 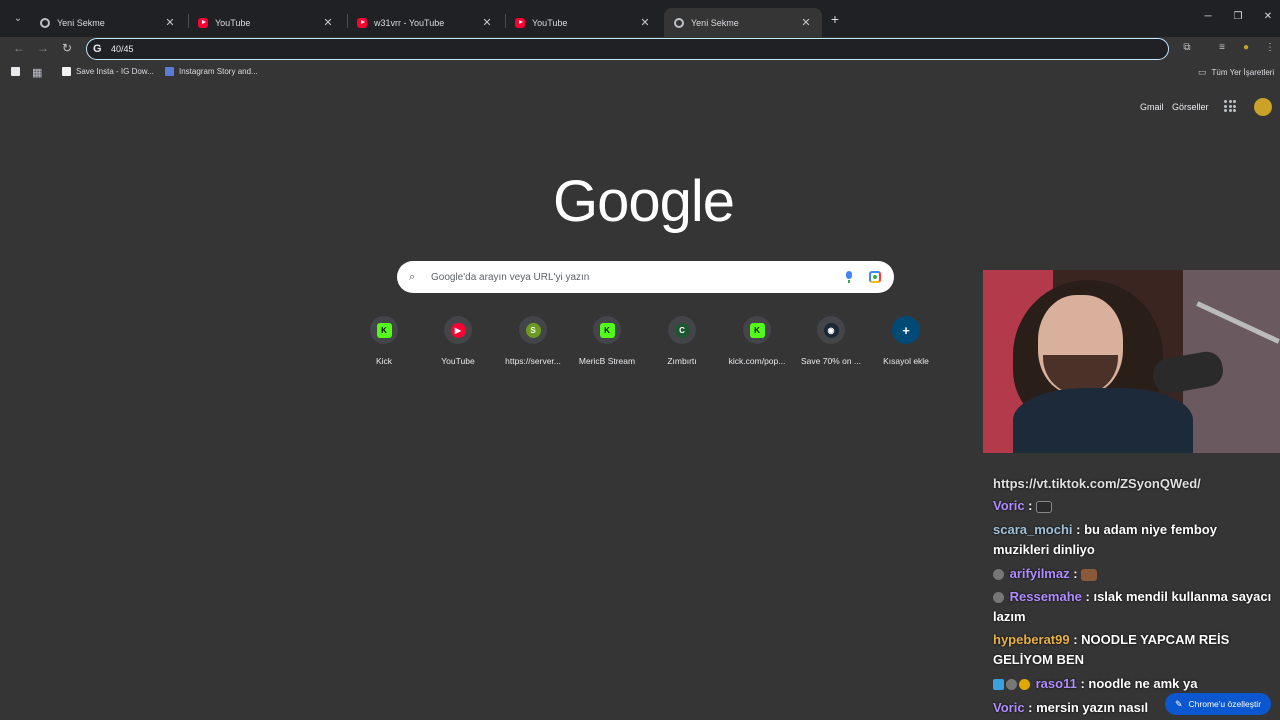 What do you see at coordinates (19, 48) in the screenshot?
I see `back-icon: ←` at bounding box center [19, 48].